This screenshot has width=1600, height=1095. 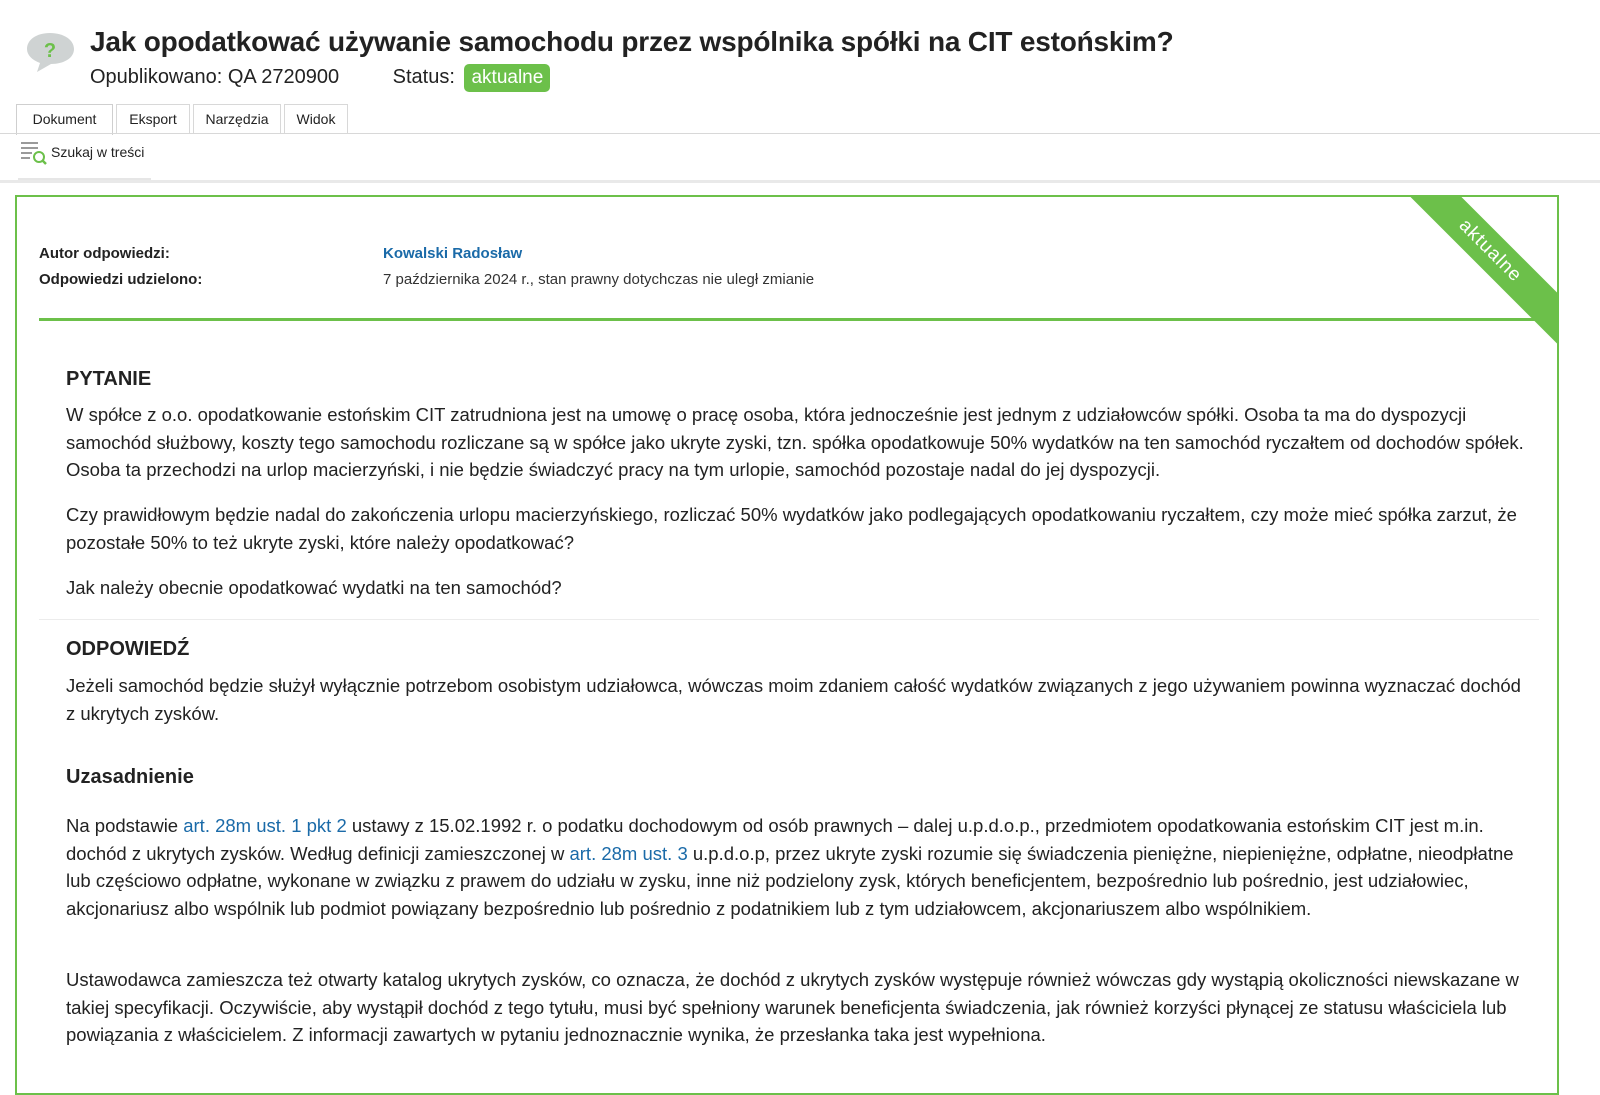 I want to click on status-label: Status:, so click(x=423, y=77).